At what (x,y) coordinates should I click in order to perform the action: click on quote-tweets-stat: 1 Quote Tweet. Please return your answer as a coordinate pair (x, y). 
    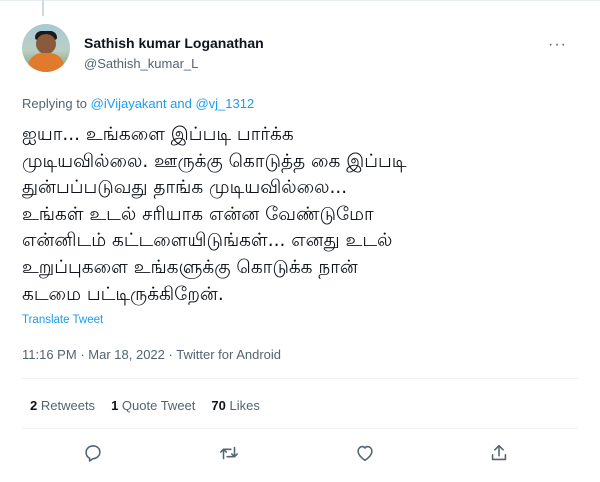
    Looking at the image, I should click on (153, 405).